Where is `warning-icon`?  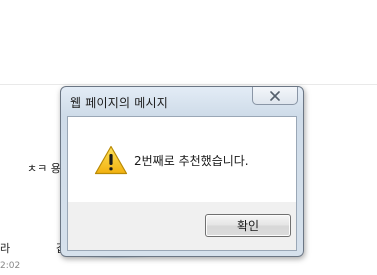
warning-icon is located at coordinates (111, 160).